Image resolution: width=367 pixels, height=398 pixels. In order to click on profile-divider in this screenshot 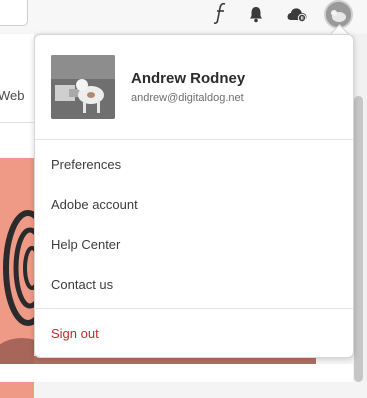, I will do `click(194, 139)`.